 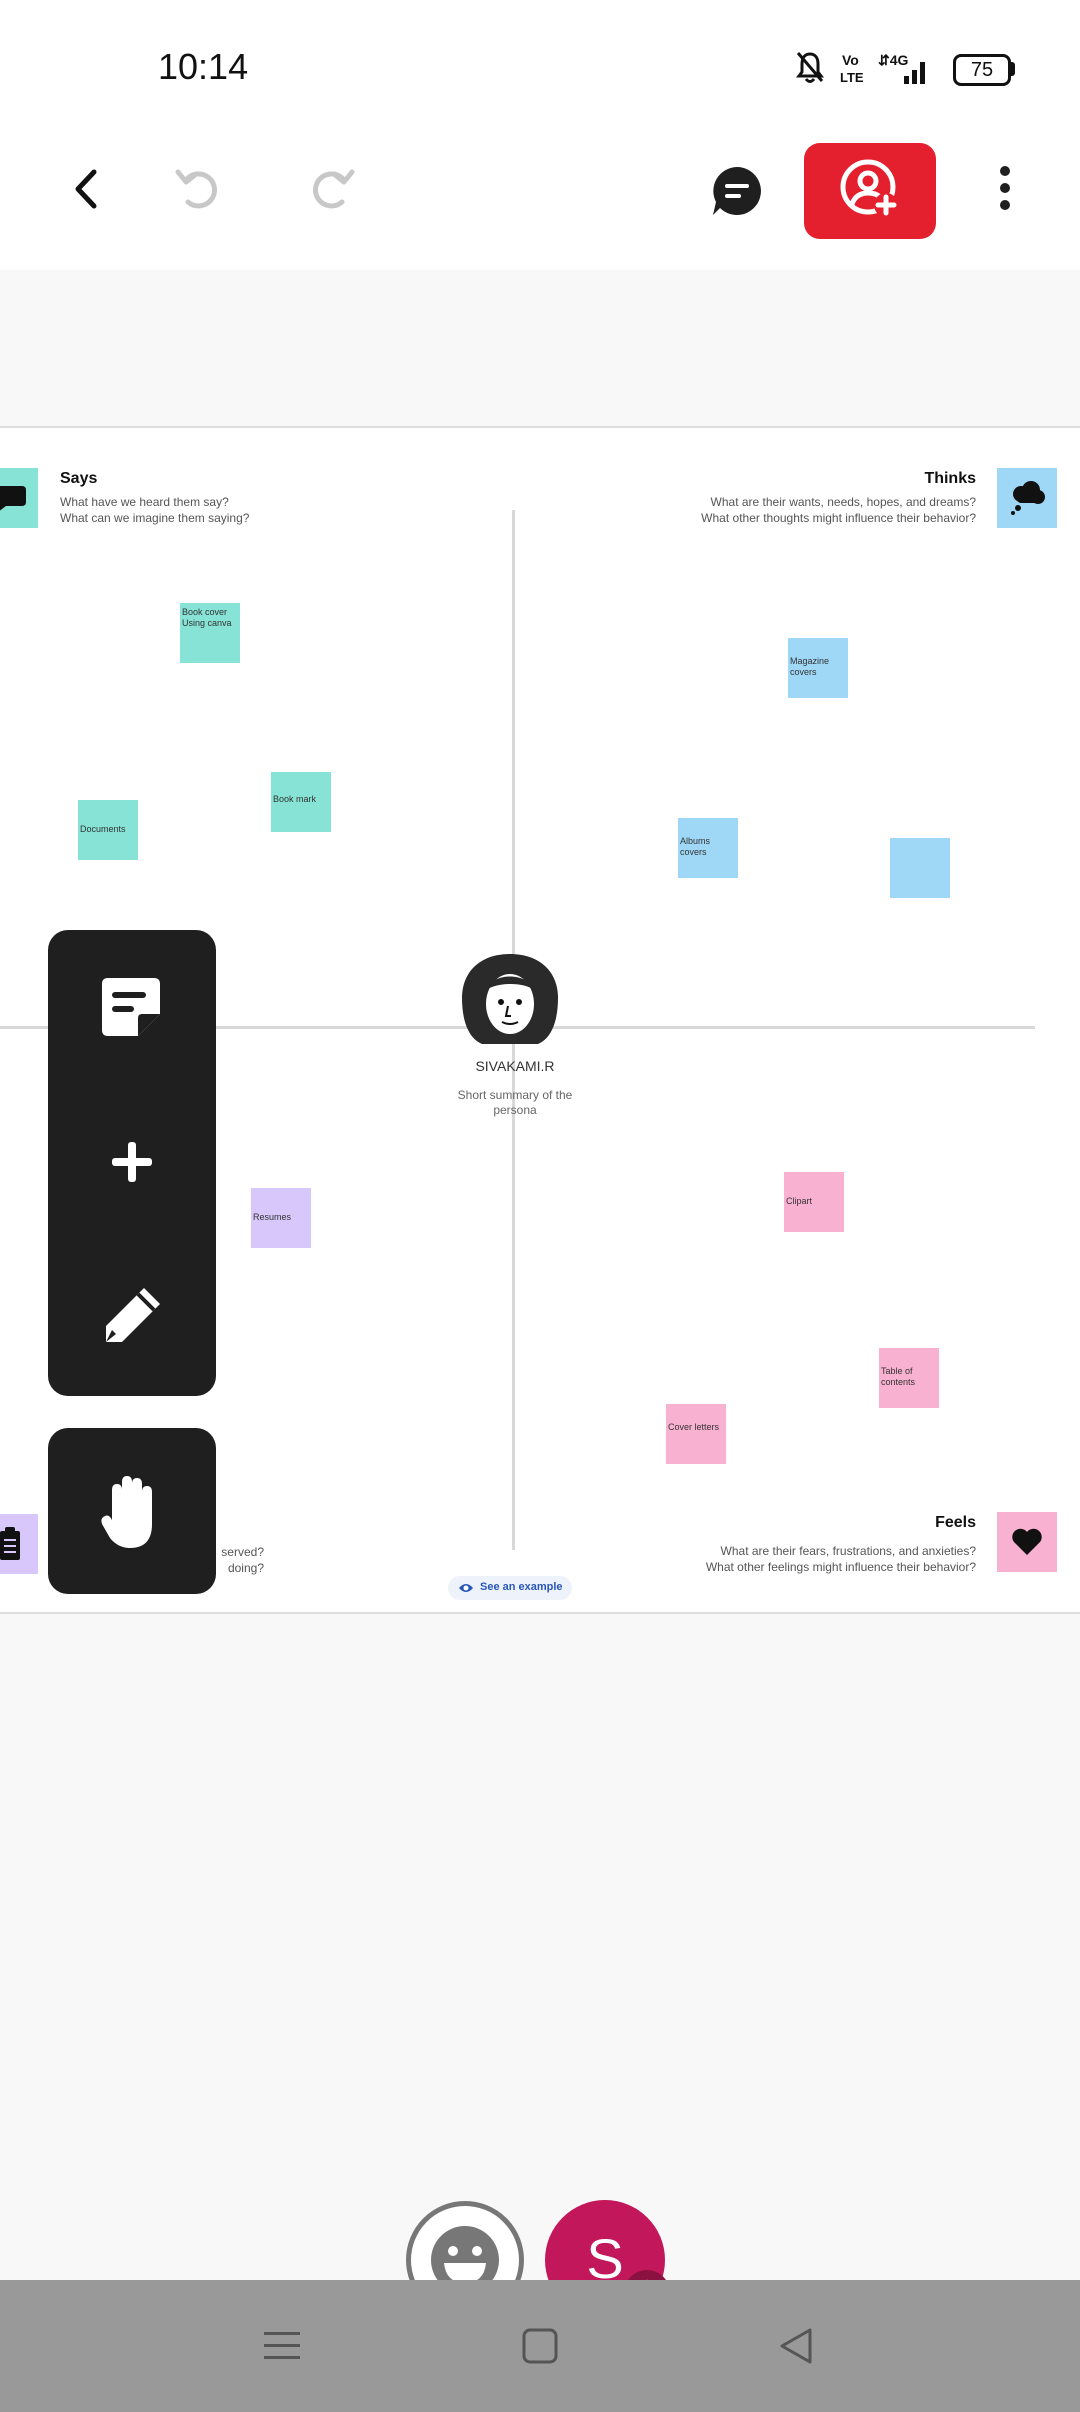 I want to click on does-icon, so click(x=19, y=1544).